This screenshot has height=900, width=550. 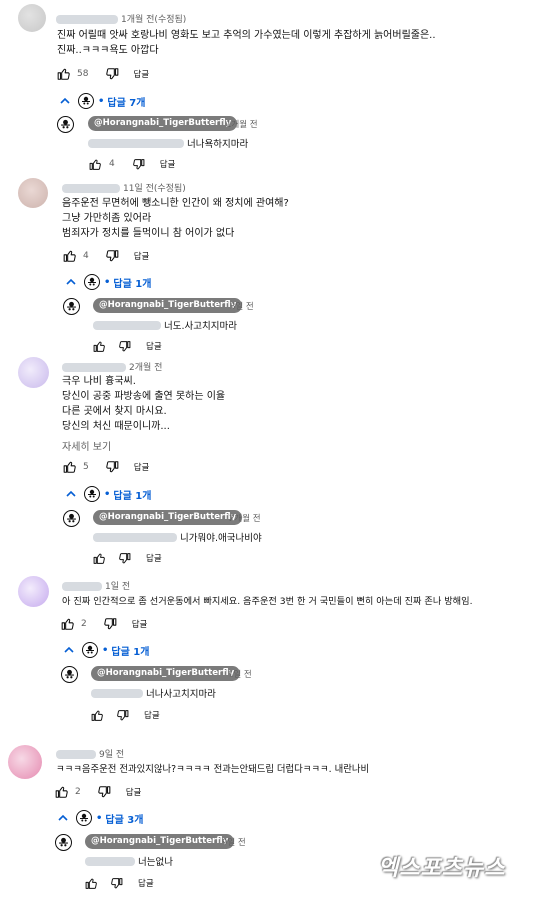 I want to click on reply-text: 니가뭐야.애국나비야, so click(x=177, y=537).